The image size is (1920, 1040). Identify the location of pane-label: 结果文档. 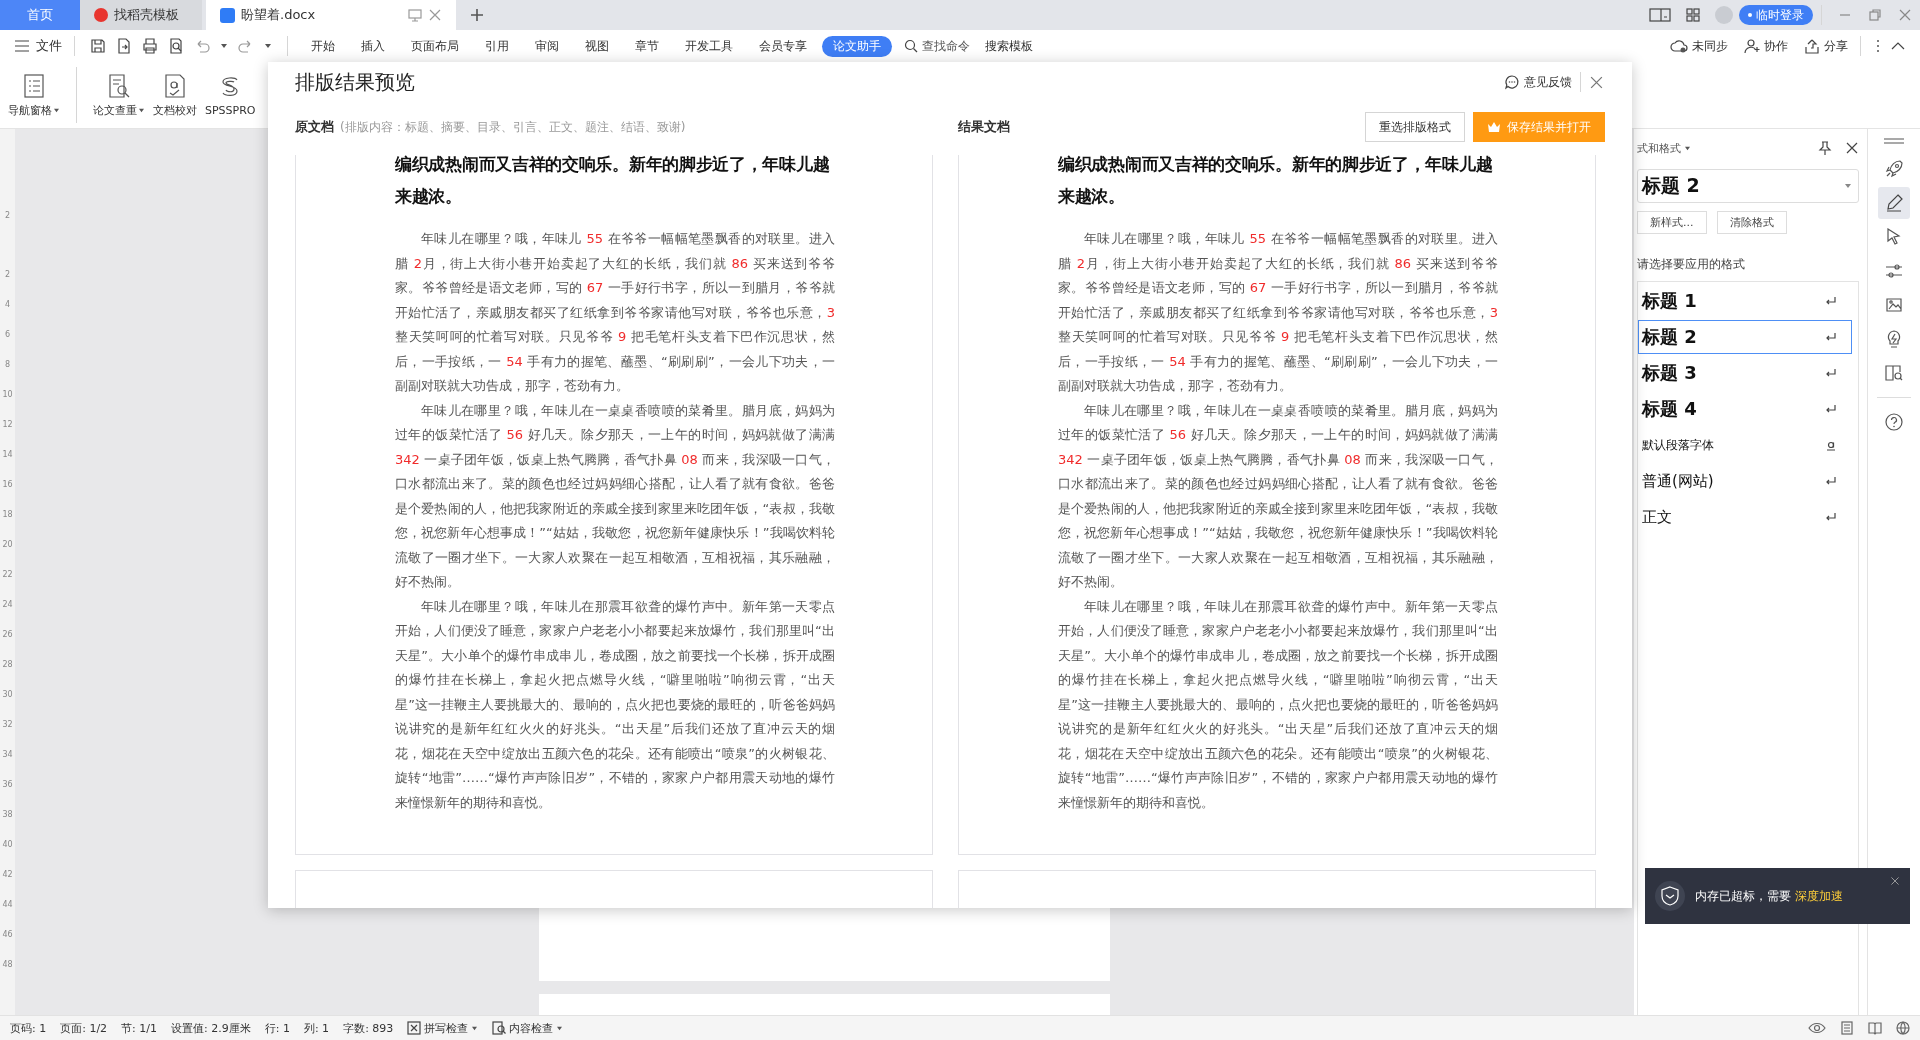
(984, 127).